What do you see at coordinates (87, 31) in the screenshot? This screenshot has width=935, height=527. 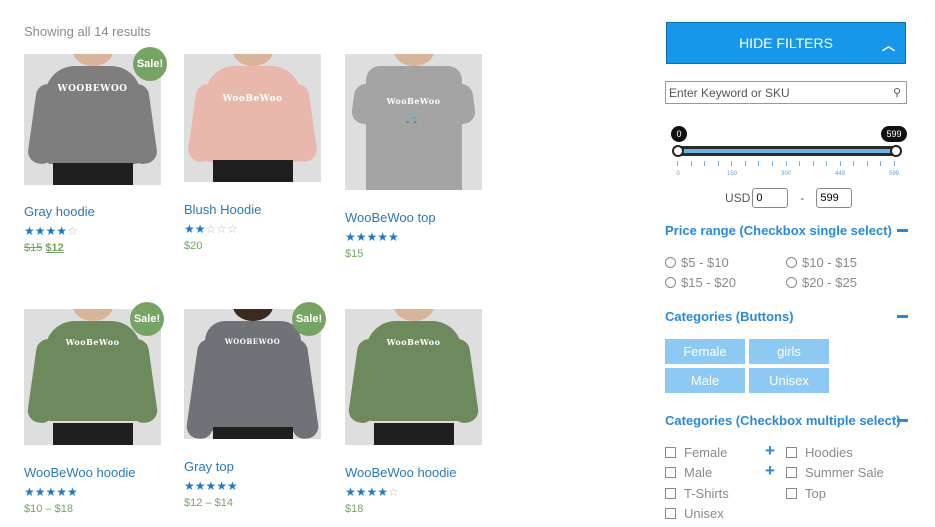 I see `result-count: Showing all 14 results` at bounding box center [87, 31].